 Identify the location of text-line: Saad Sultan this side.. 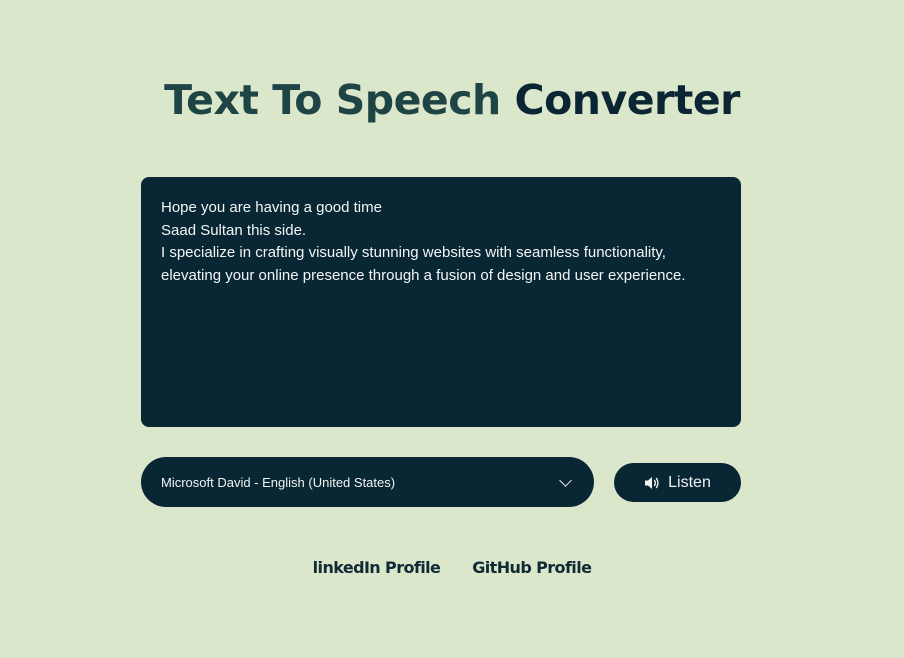
(234, 230).